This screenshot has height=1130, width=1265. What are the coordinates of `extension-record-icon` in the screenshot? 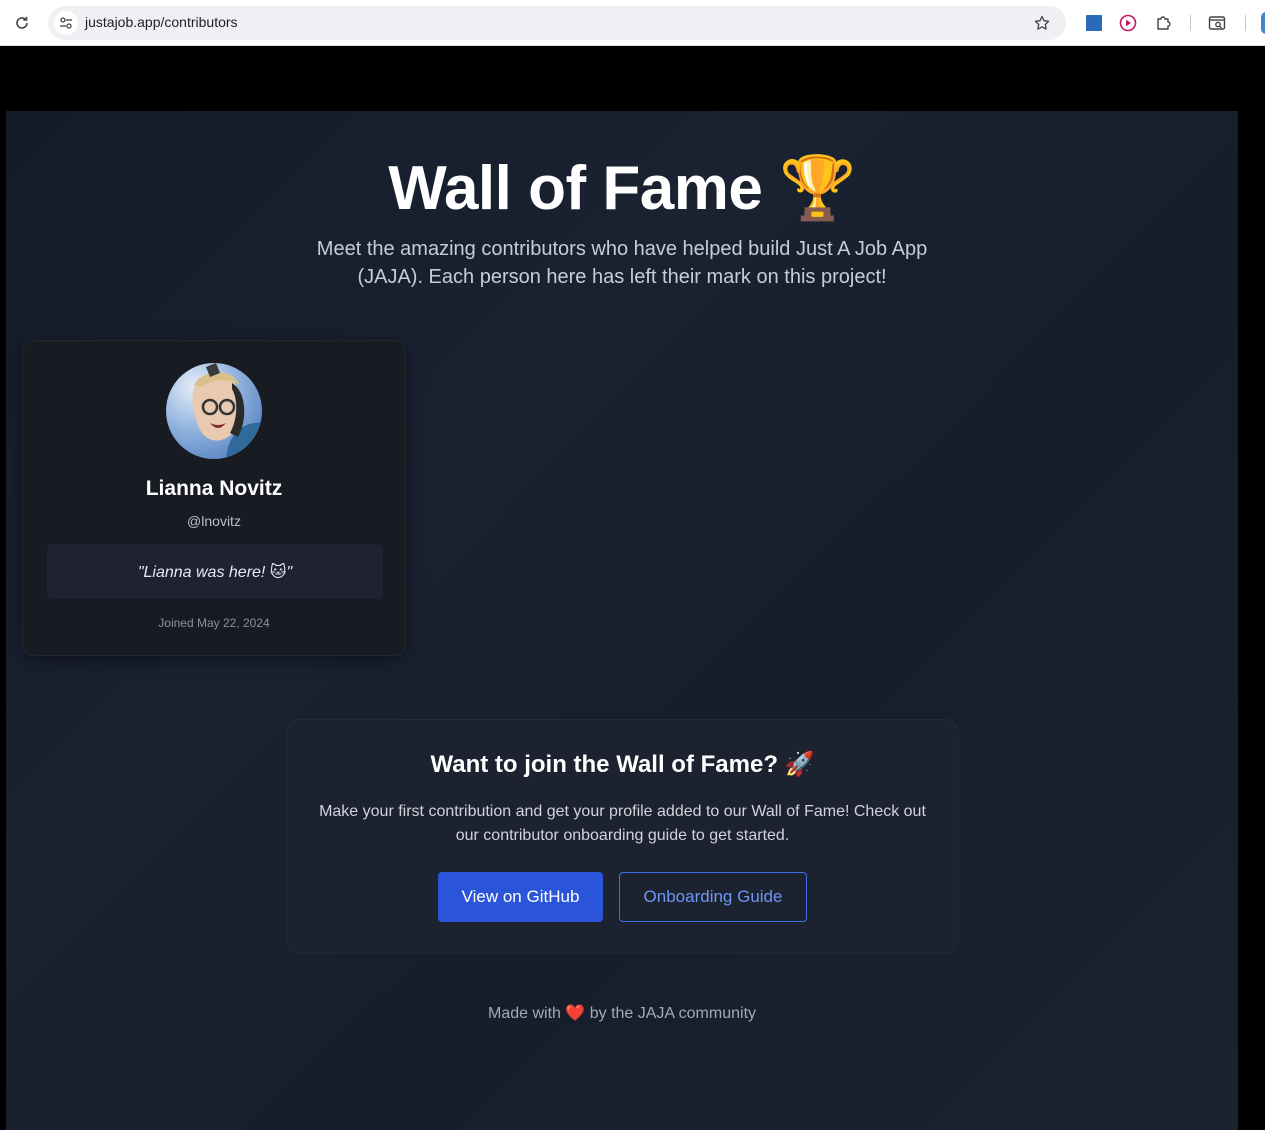 It's located at (1128, 23).